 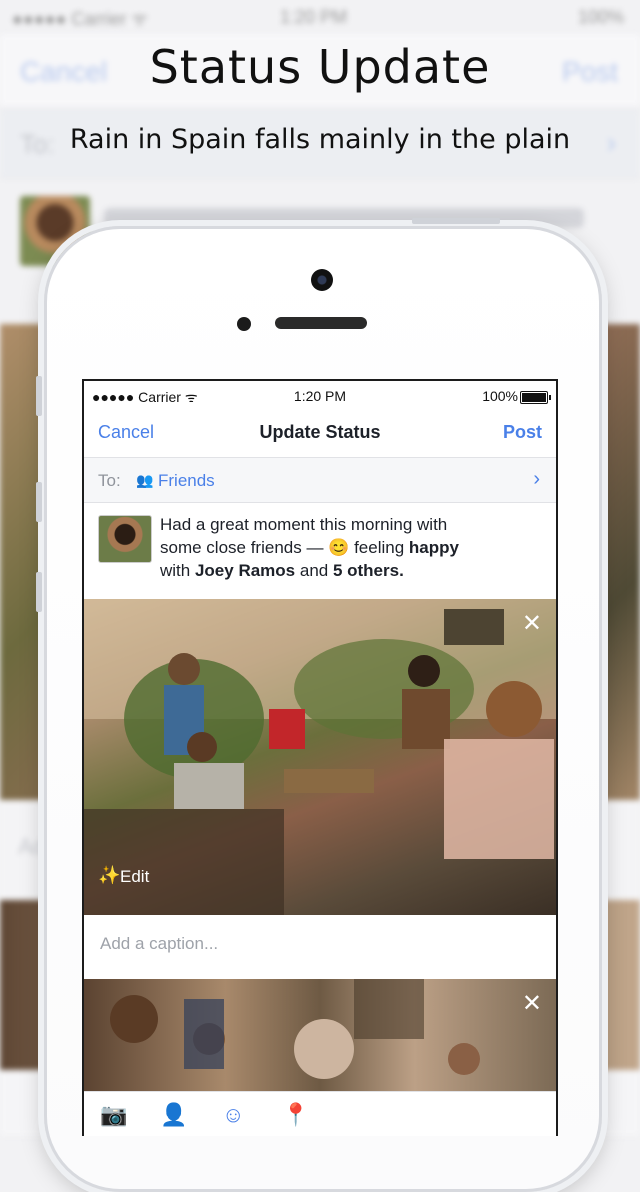 What do you see at coordinates (456, 221) in the screenshot?
I see `power-button` at bounding box center [456, 221].